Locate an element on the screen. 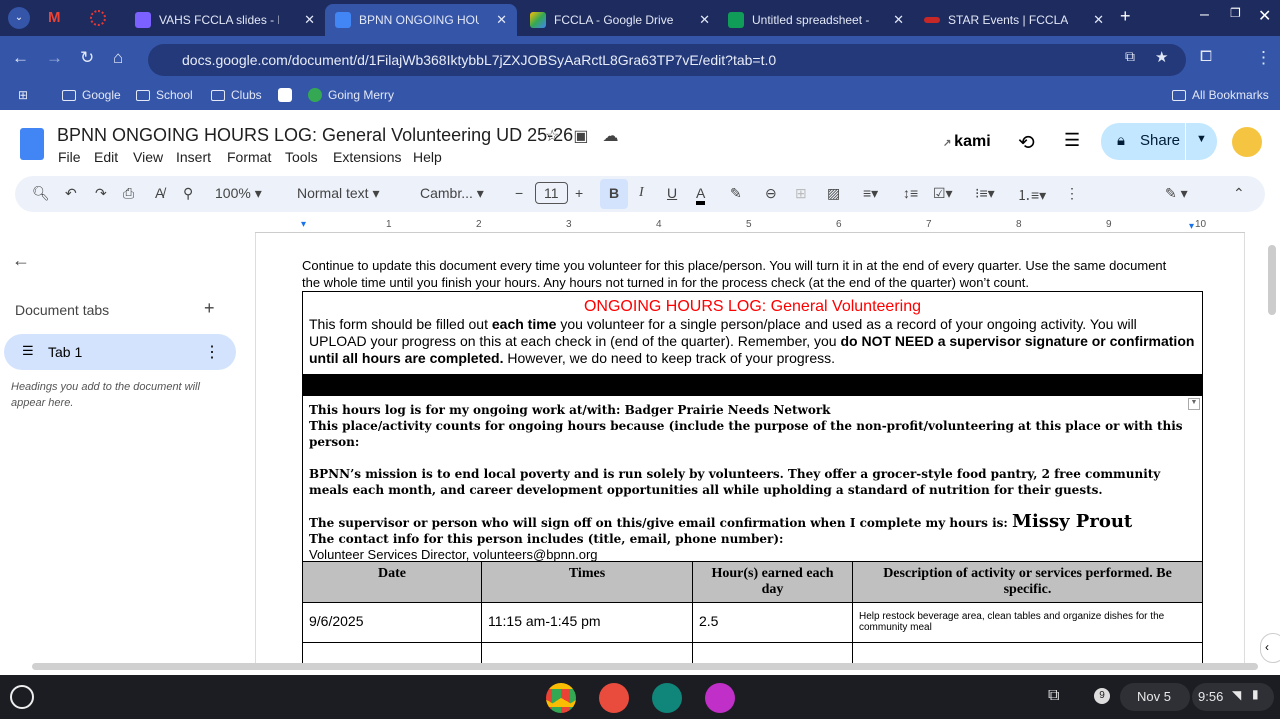 This screenshot has width=1280, height=719. clock: 9:56 is located at coordinates (1210, 696).